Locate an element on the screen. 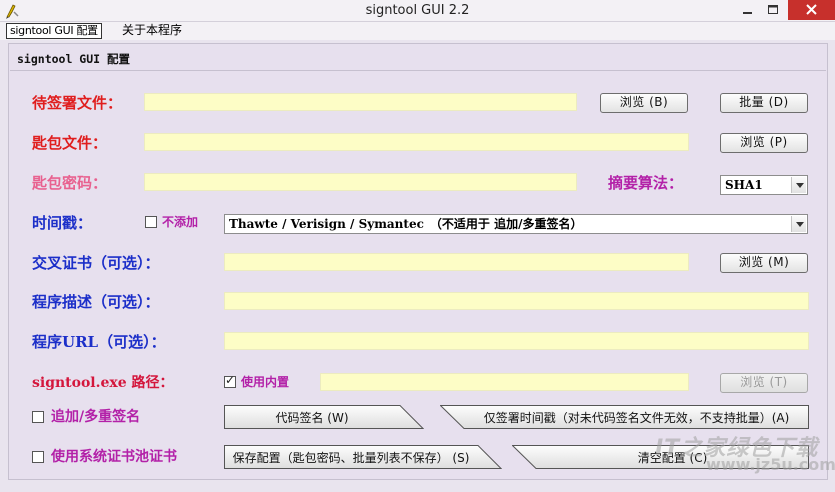 The image size is (835, 492). key-file-input is located at coordinates (416, 142).